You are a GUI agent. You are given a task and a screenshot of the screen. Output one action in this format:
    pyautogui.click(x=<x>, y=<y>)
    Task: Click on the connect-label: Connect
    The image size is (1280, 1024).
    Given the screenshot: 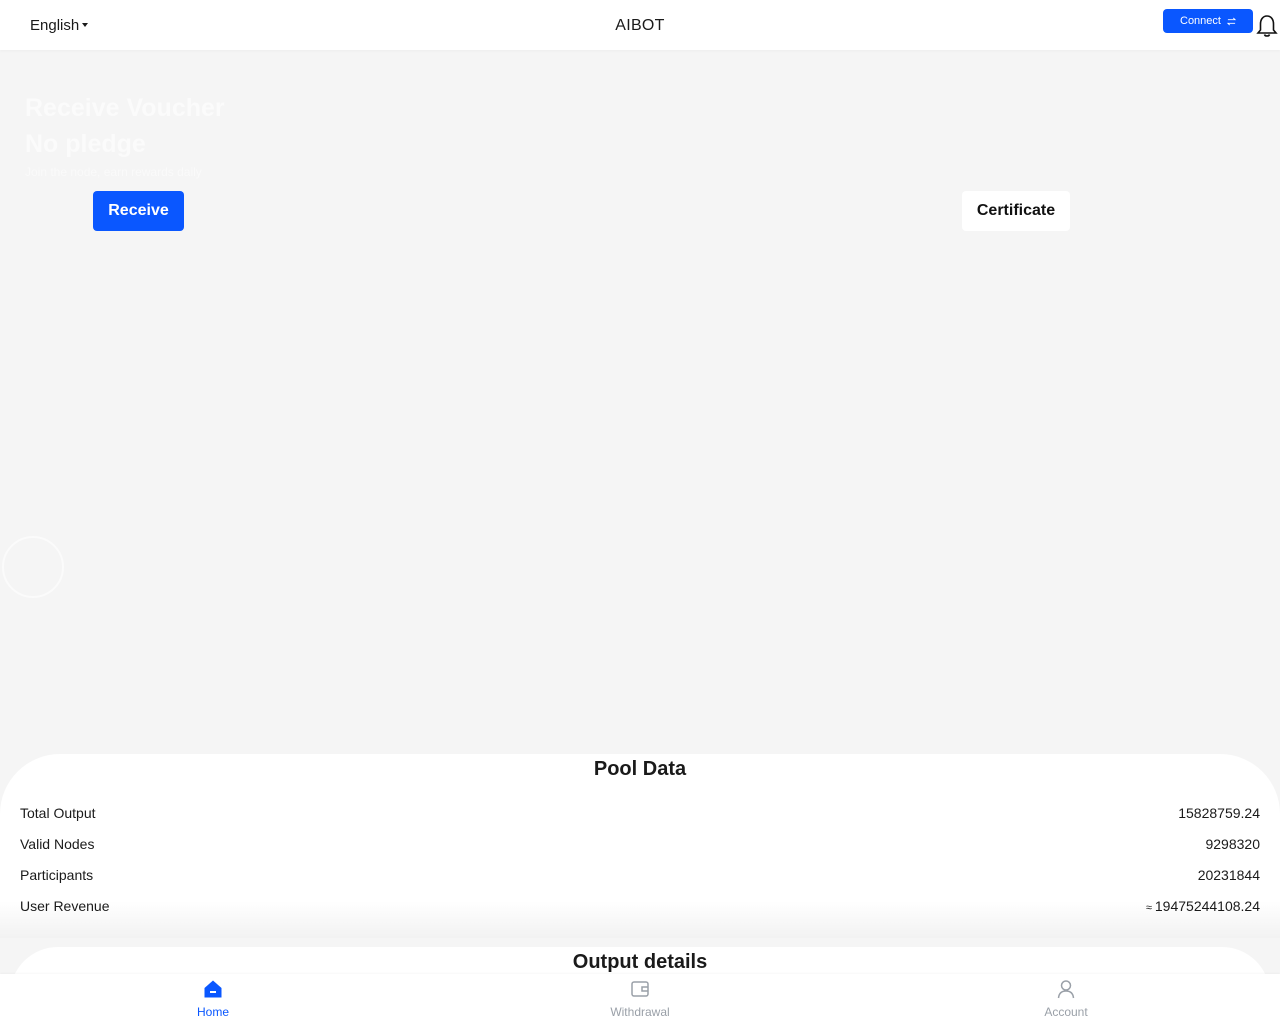 What is the action you would take?
    pyautogui.click(x=1200, y=21)
    